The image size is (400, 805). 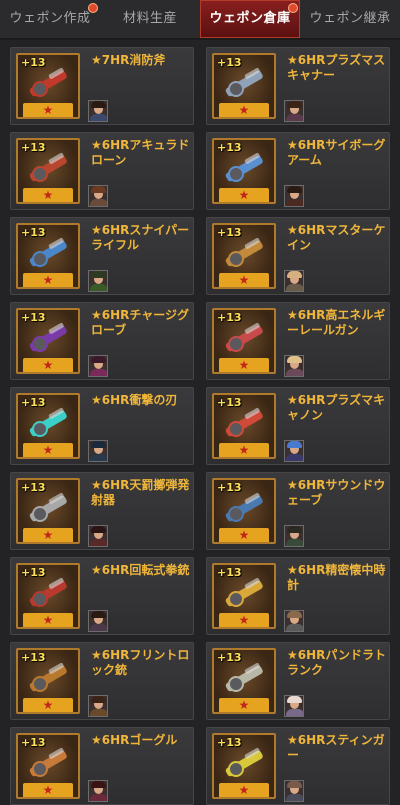 I want to click on weapon-name: ★6HRスナイパーライフル, so click(x=140, y=237).